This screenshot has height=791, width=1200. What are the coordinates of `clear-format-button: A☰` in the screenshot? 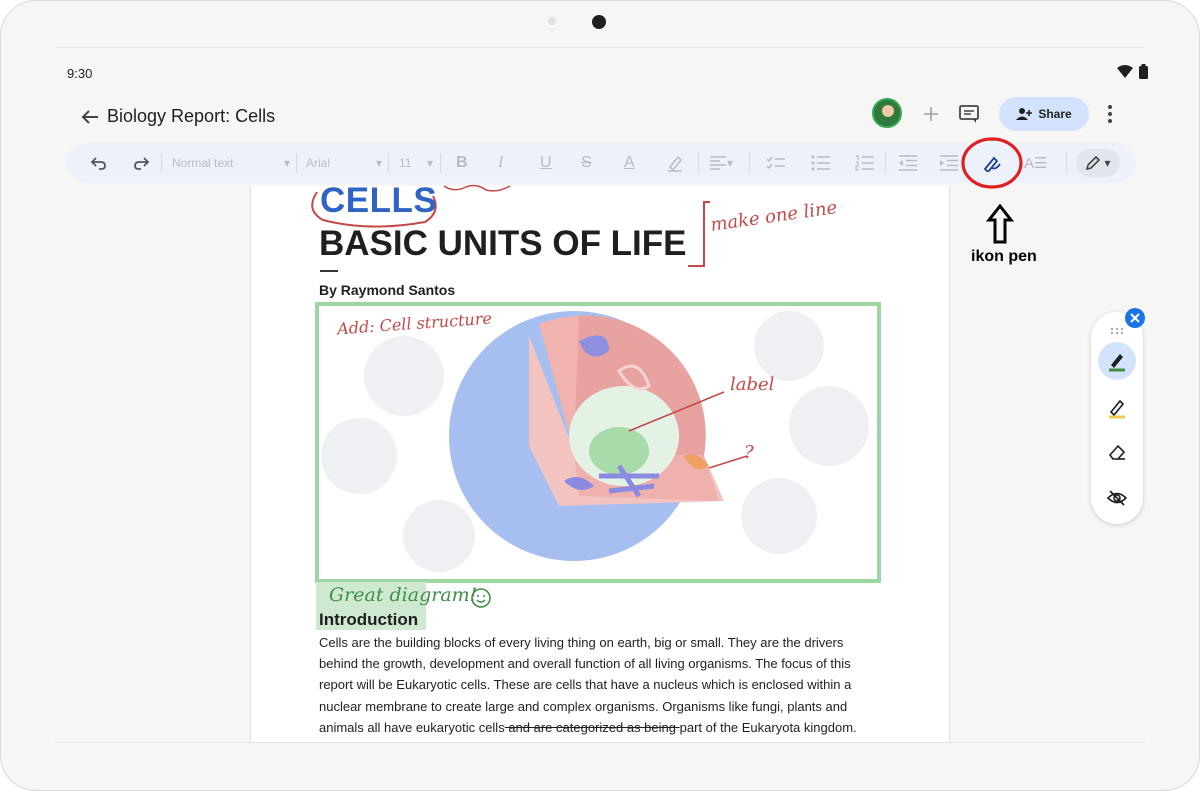 It's located at (1035, 163).